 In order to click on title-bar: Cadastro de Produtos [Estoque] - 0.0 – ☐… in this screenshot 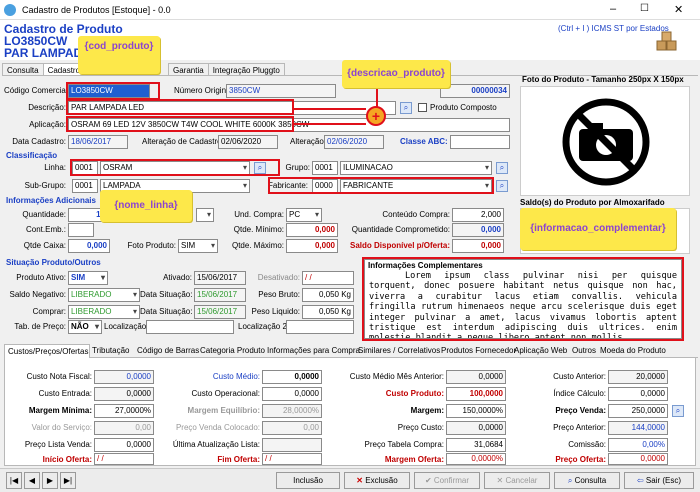, I will do `click(350, 10)`.